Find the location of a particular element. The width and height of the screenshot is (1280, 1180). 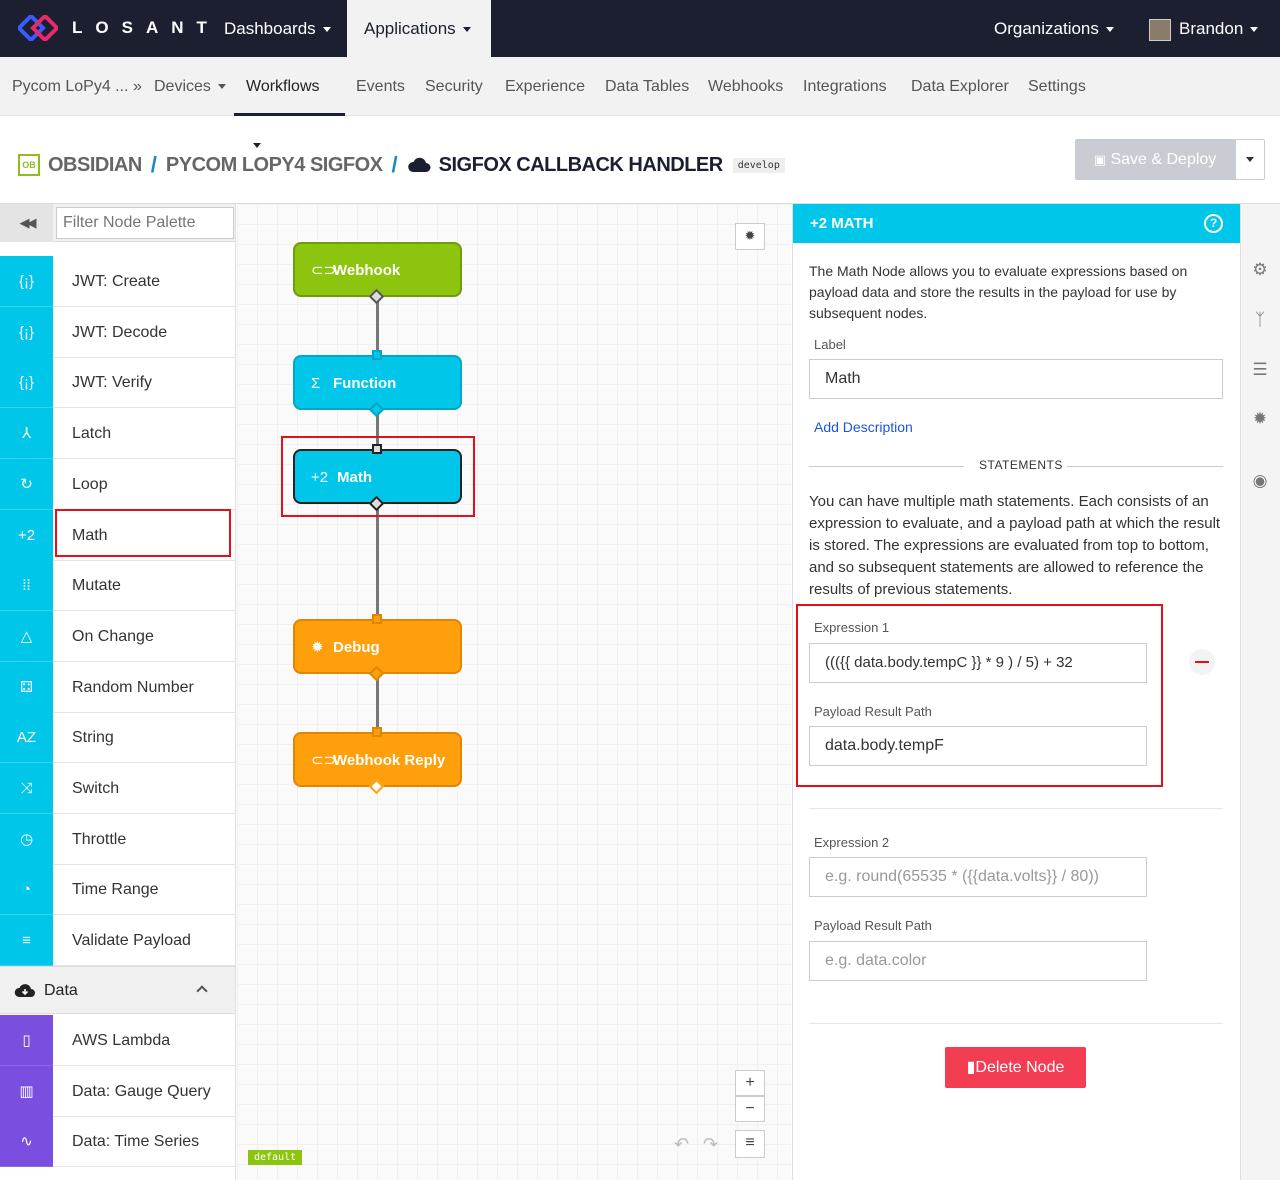

losant-logo: LOSANT is located at coordinates (119, 28).